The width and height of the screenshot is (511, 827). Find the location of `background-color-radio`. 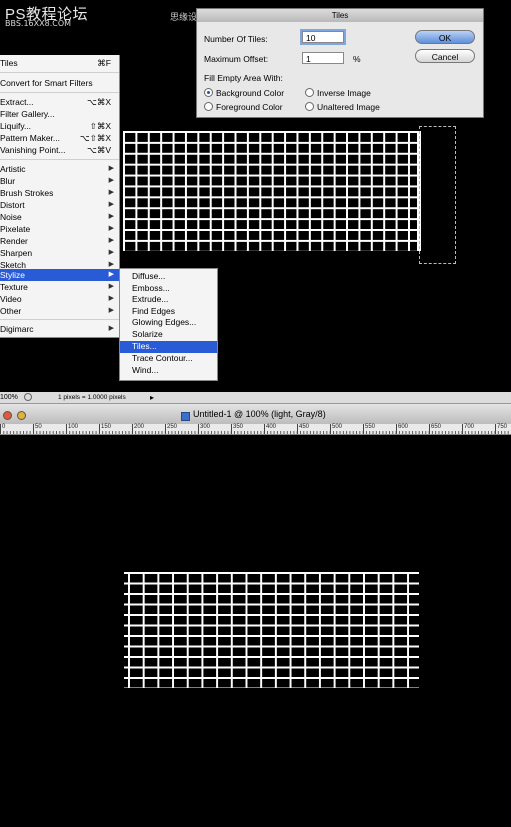

background-color-radio is located at coordinates (208, 92).